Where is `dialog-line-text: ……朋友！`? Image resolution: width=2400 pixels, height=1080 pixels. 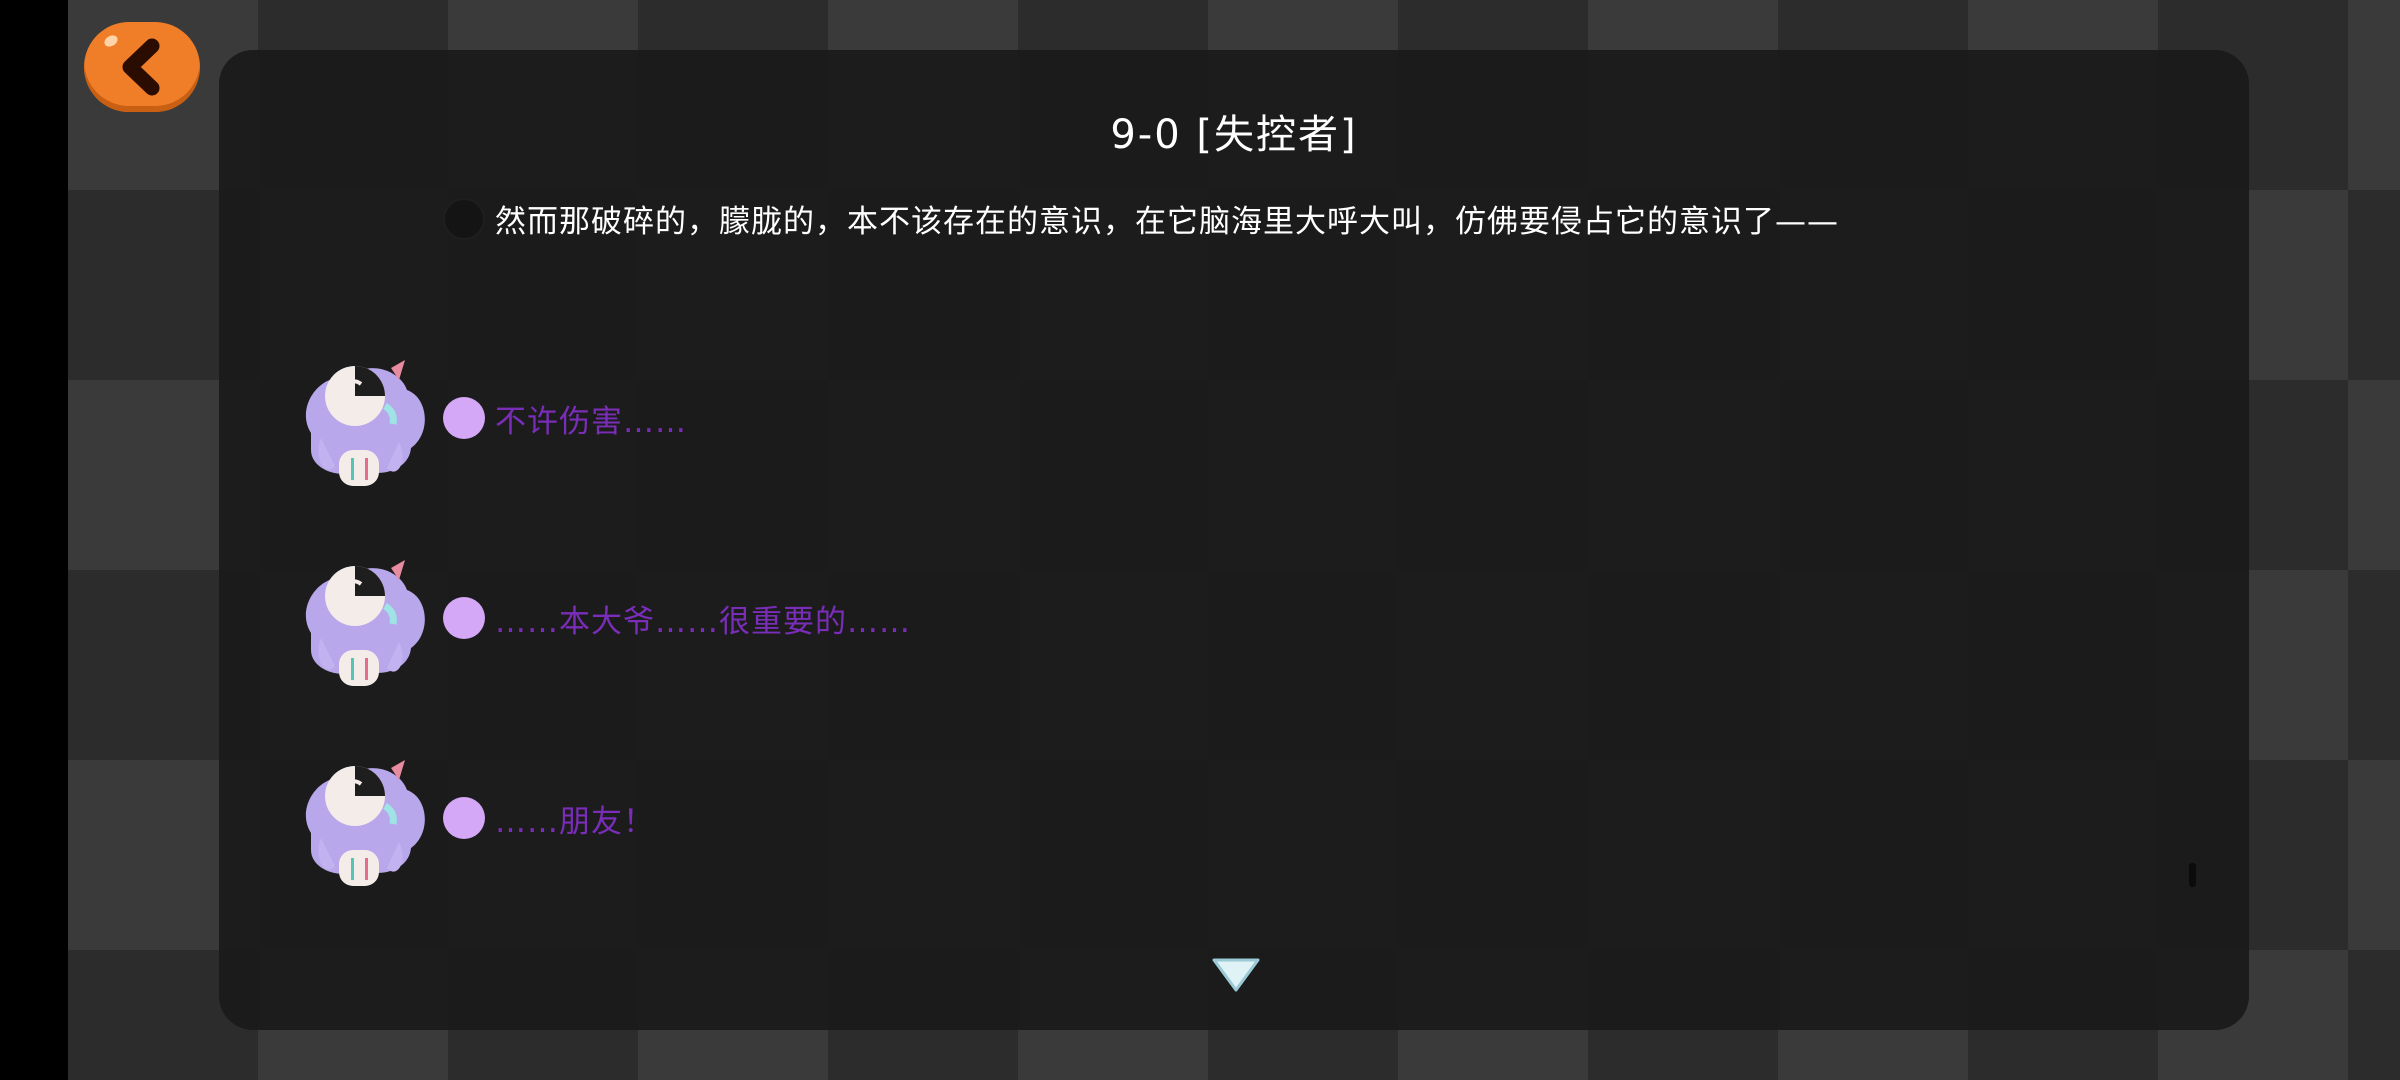 dialog-line-text: ……朋友！ is located at coordinates (575, 821).